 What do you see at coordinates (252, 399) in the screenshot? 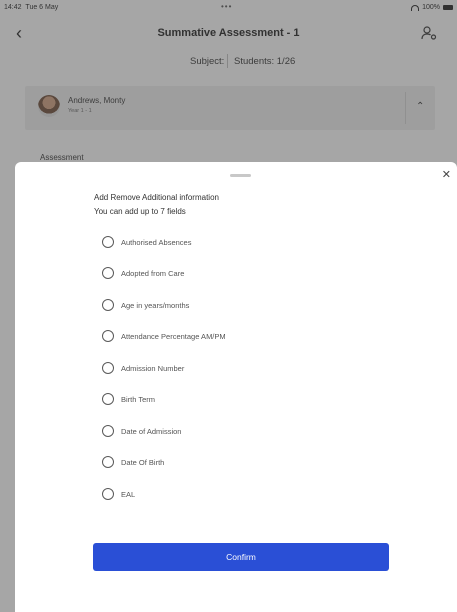
I see `option-birth-term: Birth Term` at bounding box center [252, 399].